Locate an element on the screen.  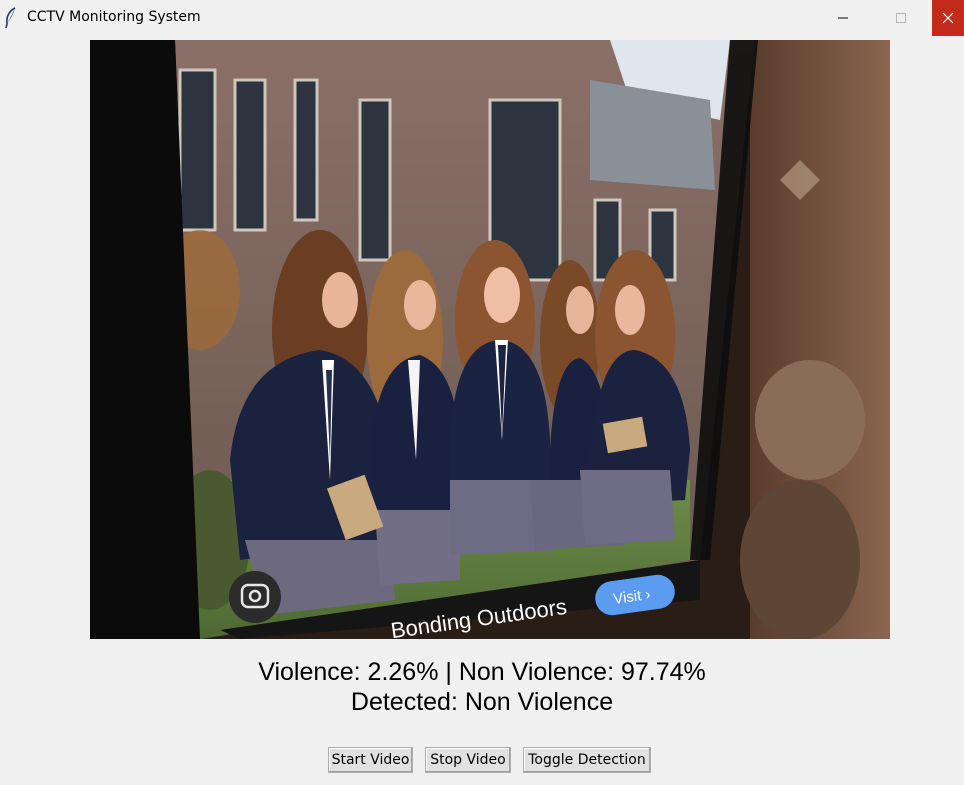
stop-video-button: Stop Video is located at coordinates (468, 760).